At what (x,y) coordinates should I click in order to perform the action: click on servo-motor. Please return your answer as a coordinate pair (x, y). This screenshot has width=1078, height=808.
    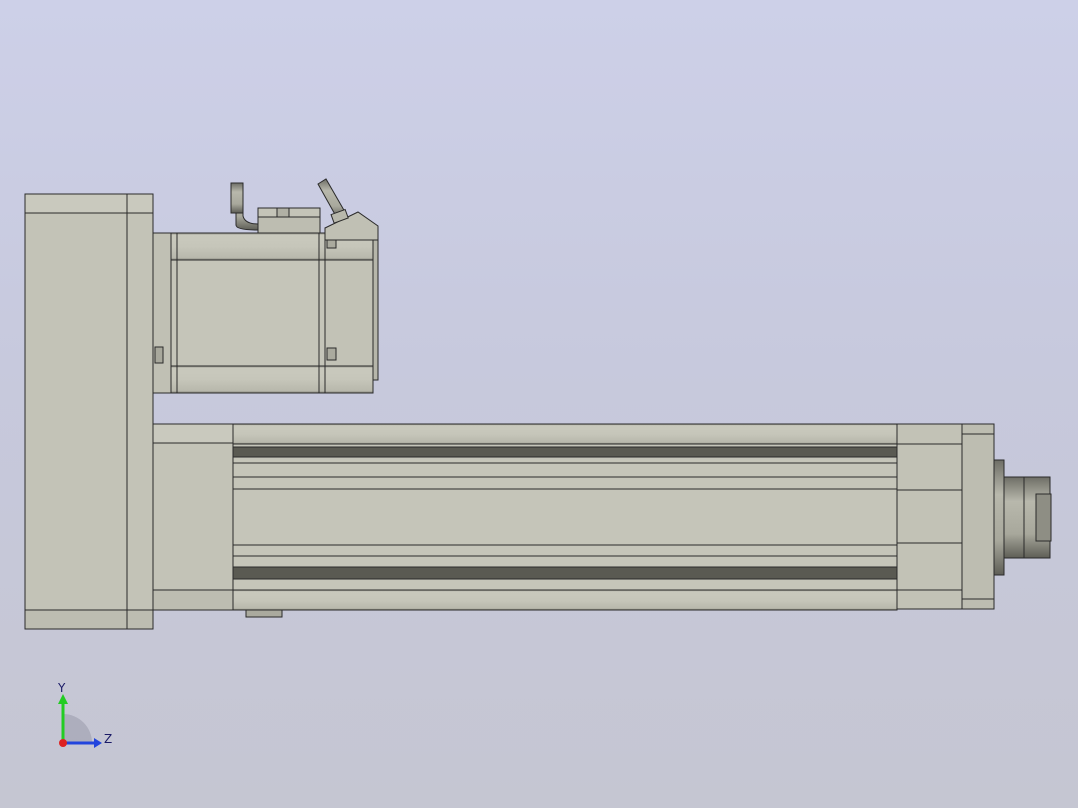
    Looking at the image, I should click on (274, 302).